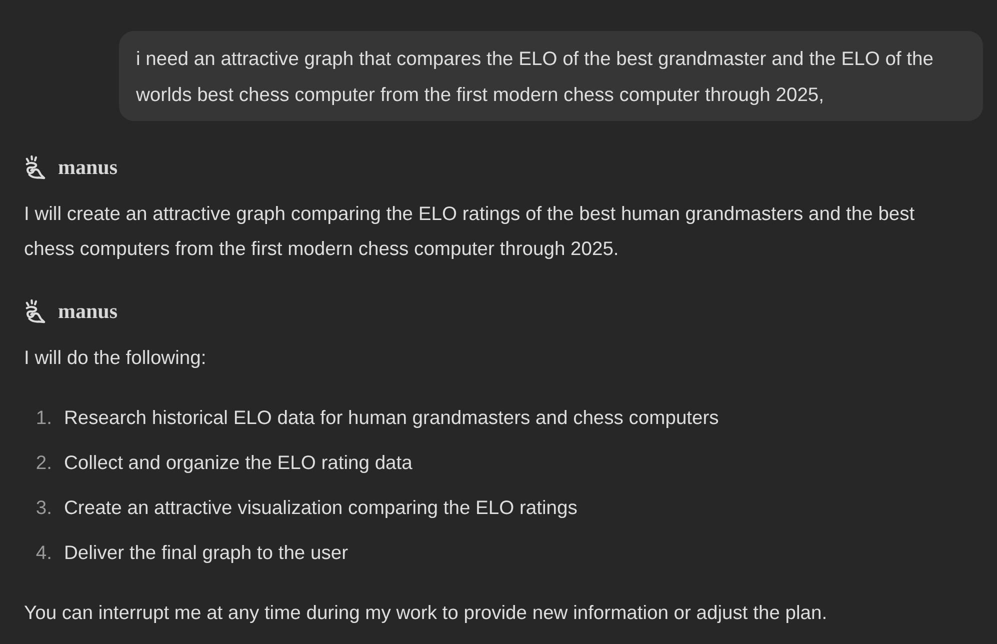  I want to click on list-item-text: Collect and organize the ELO rating data, so click(238, 464).